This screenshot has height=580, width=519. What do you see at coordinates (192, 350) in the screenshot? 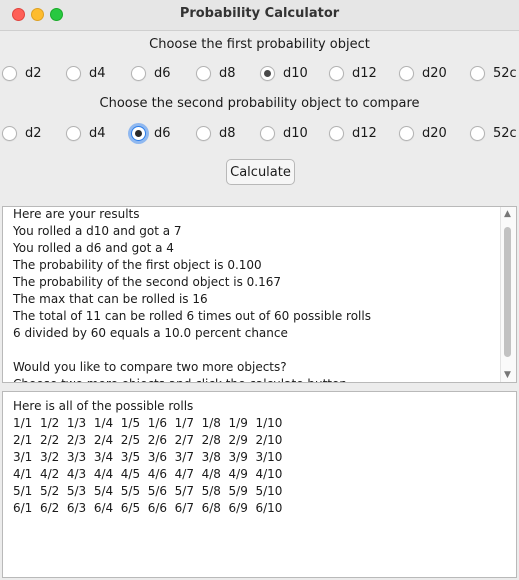
I see `results-line` at bounding box center [192, 350].